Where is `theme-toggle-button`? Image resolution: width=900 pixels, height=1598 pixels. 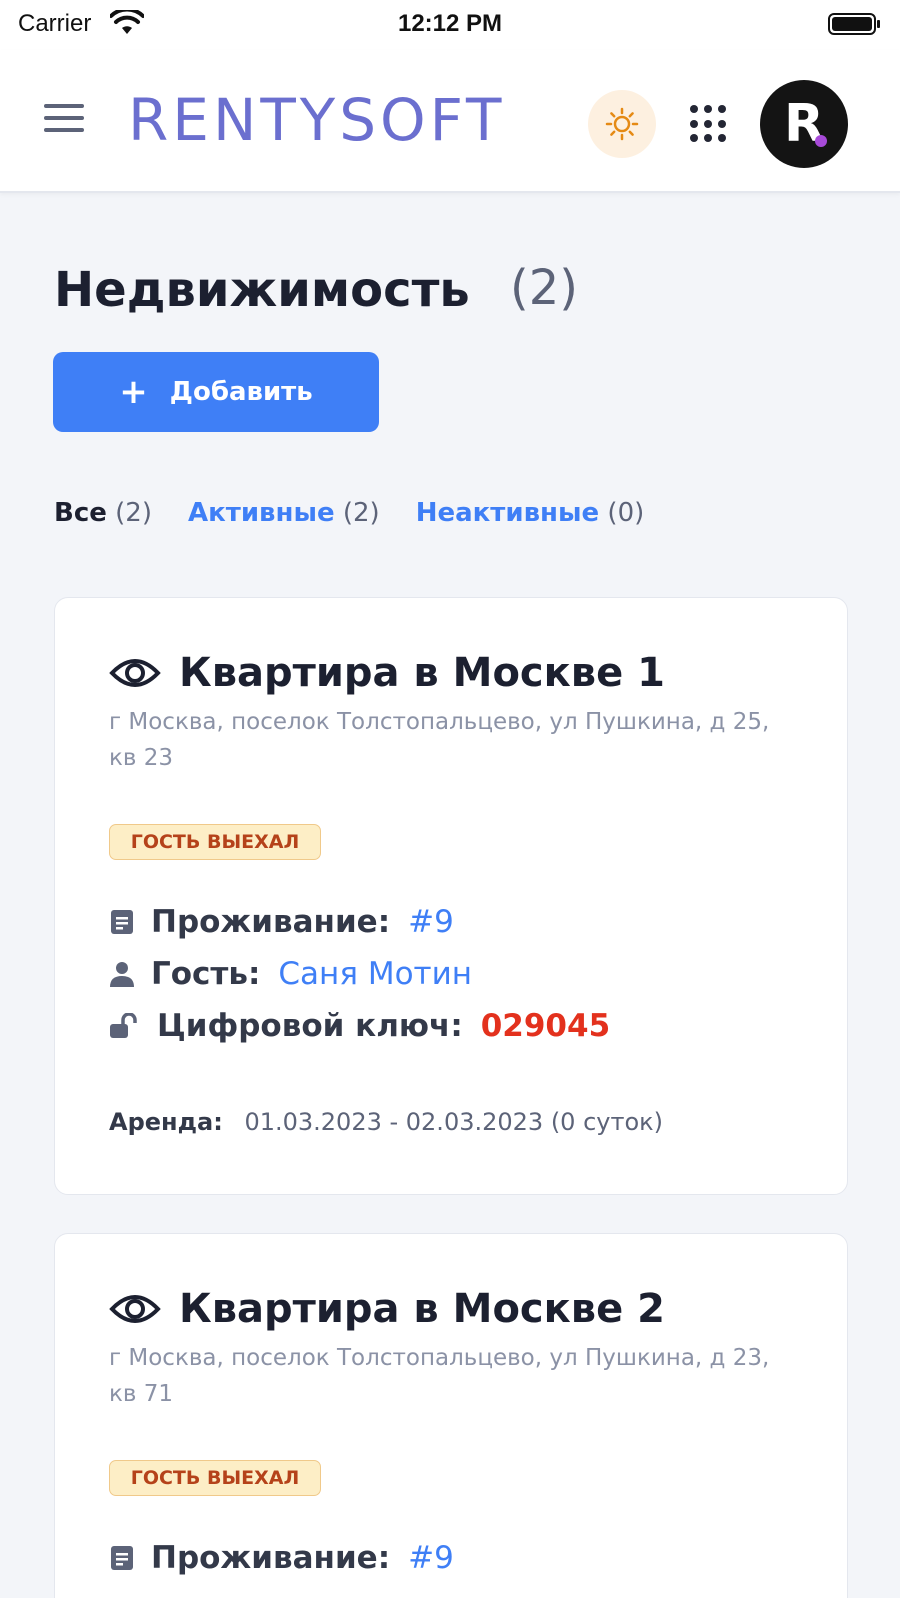 theme-toggle-button is located at coordinates (622, 124).